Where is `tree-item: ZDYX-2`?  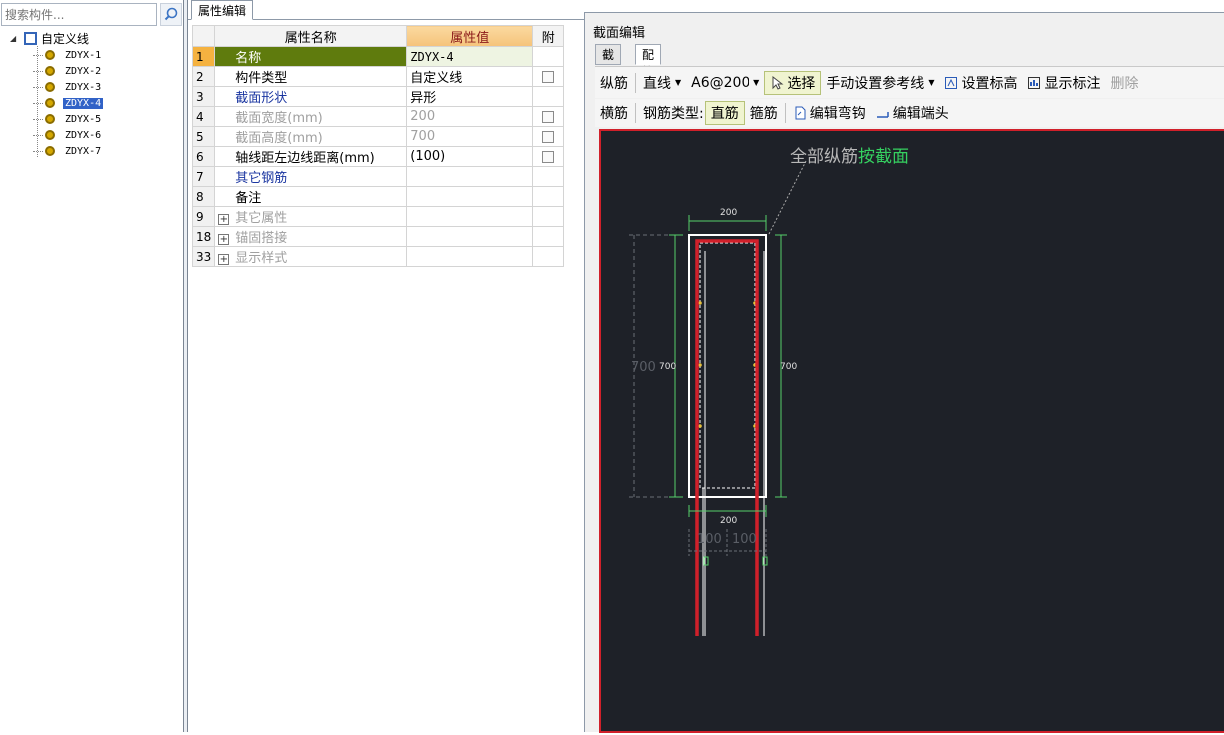
tree-item: ZDYX-2 is located at coordinates (68, 71).